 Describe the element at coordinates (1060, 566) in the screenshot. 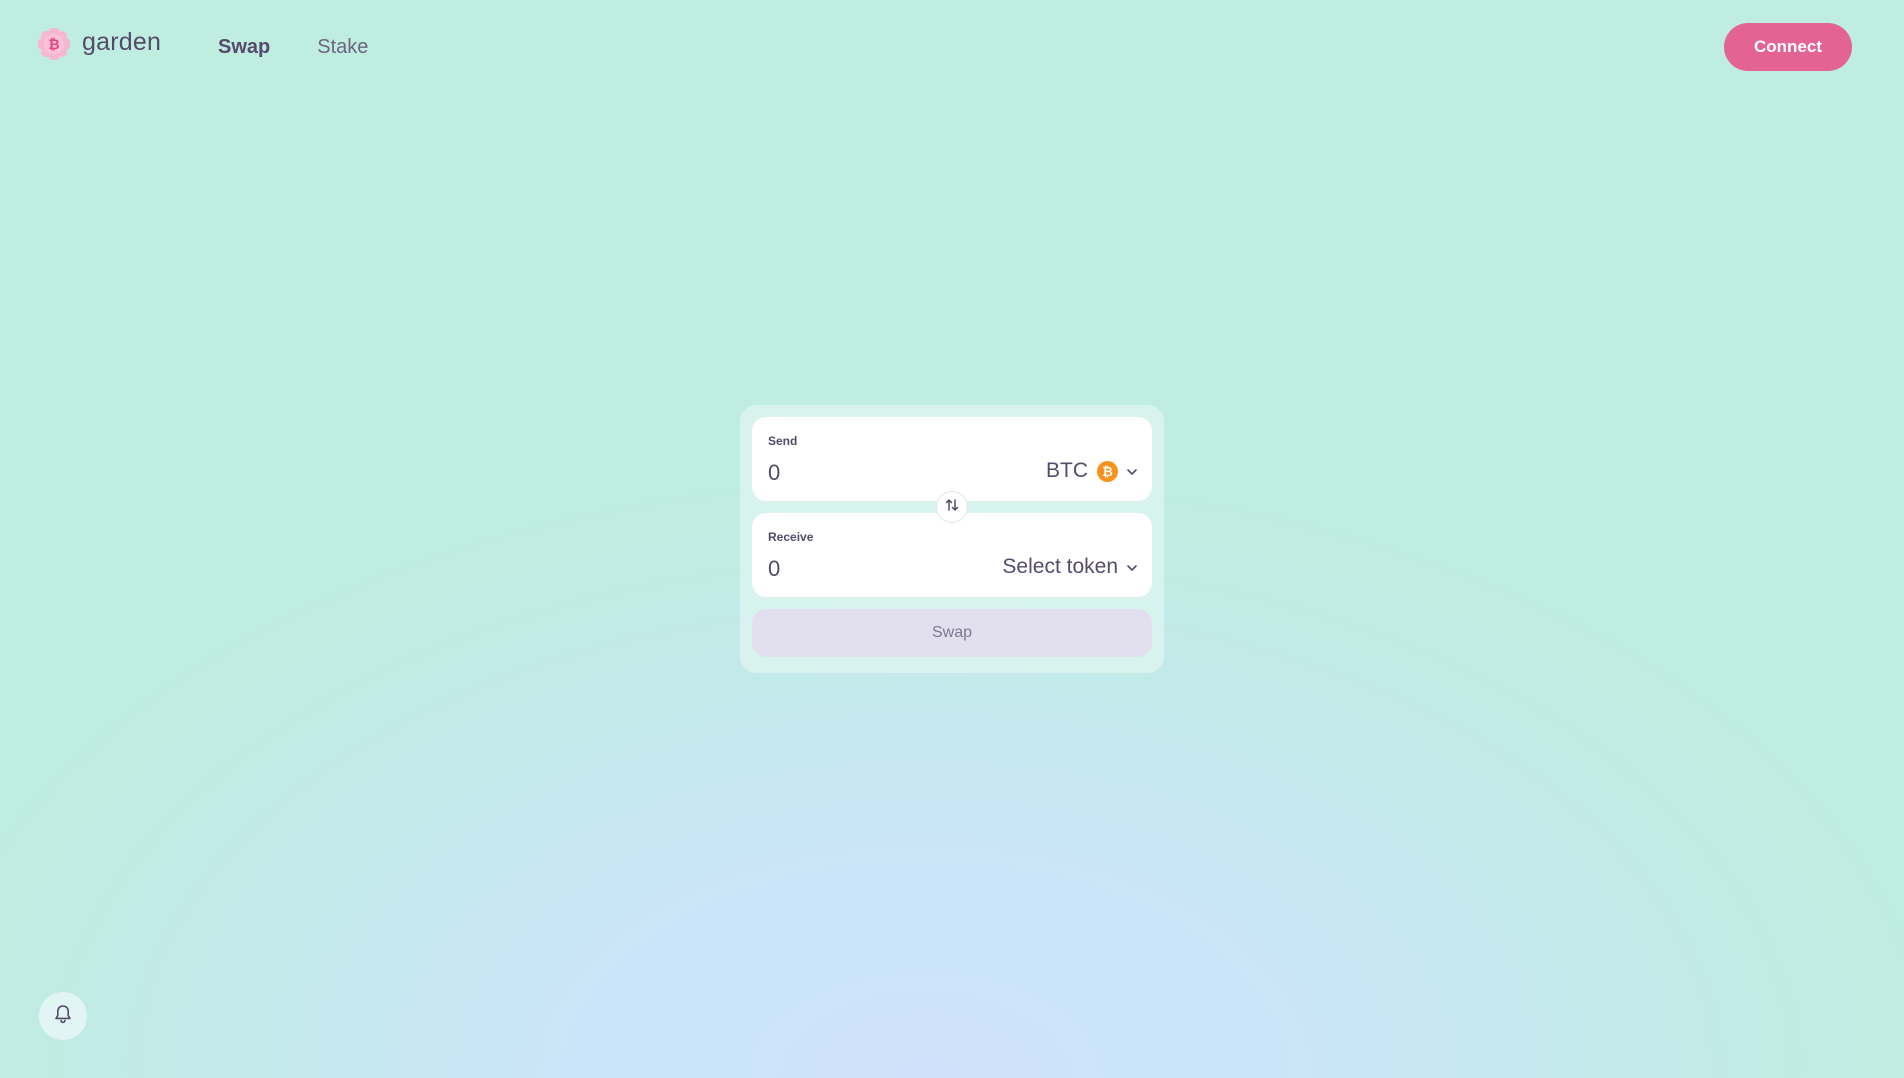

I see `receive-token-name: Select token` at that location.